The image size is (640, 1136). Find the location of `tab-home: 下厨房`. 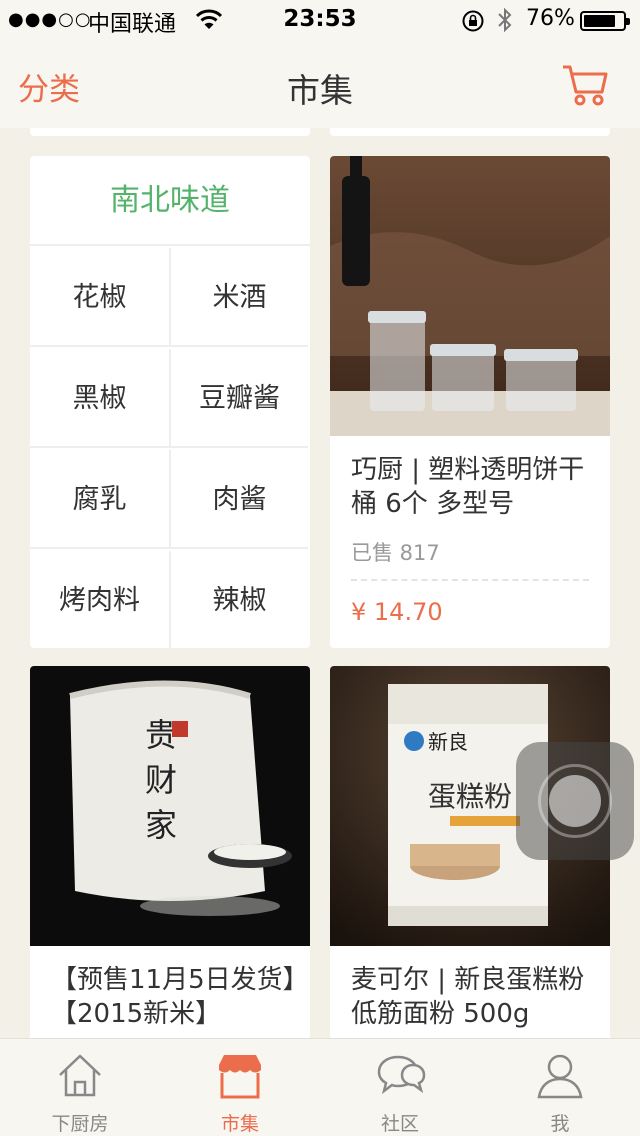

tab-home: 下厨房 is located at coordinates (80, 1087).